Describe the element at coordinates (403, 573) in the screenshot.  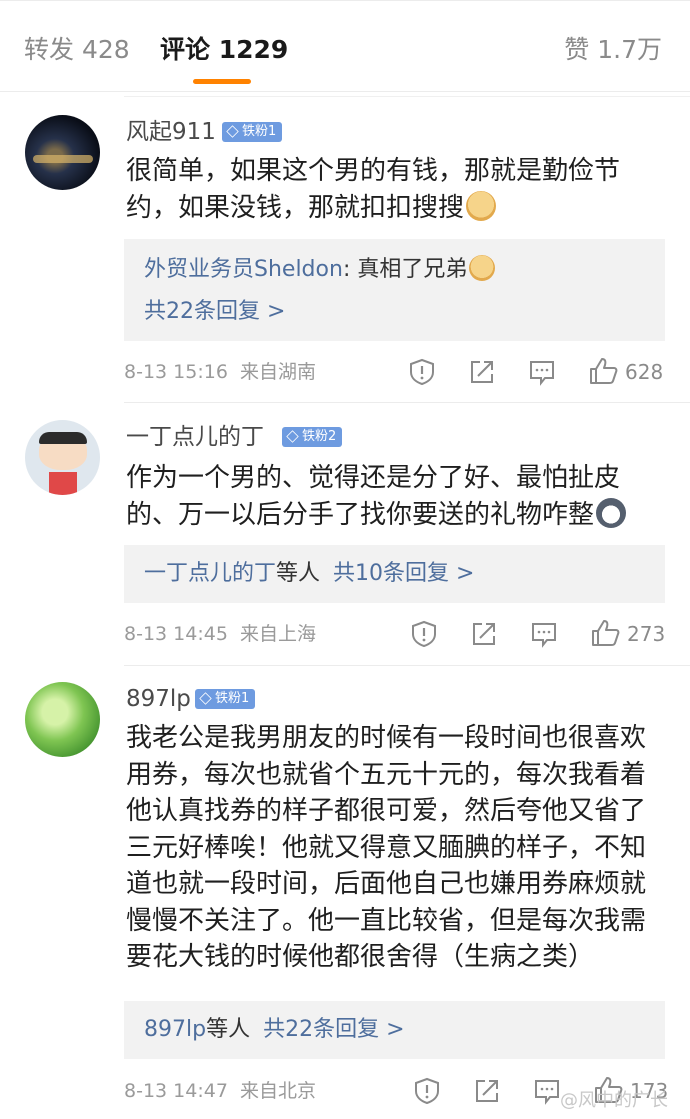
I see `more-replies-link: 共10条回复 >` at that location.